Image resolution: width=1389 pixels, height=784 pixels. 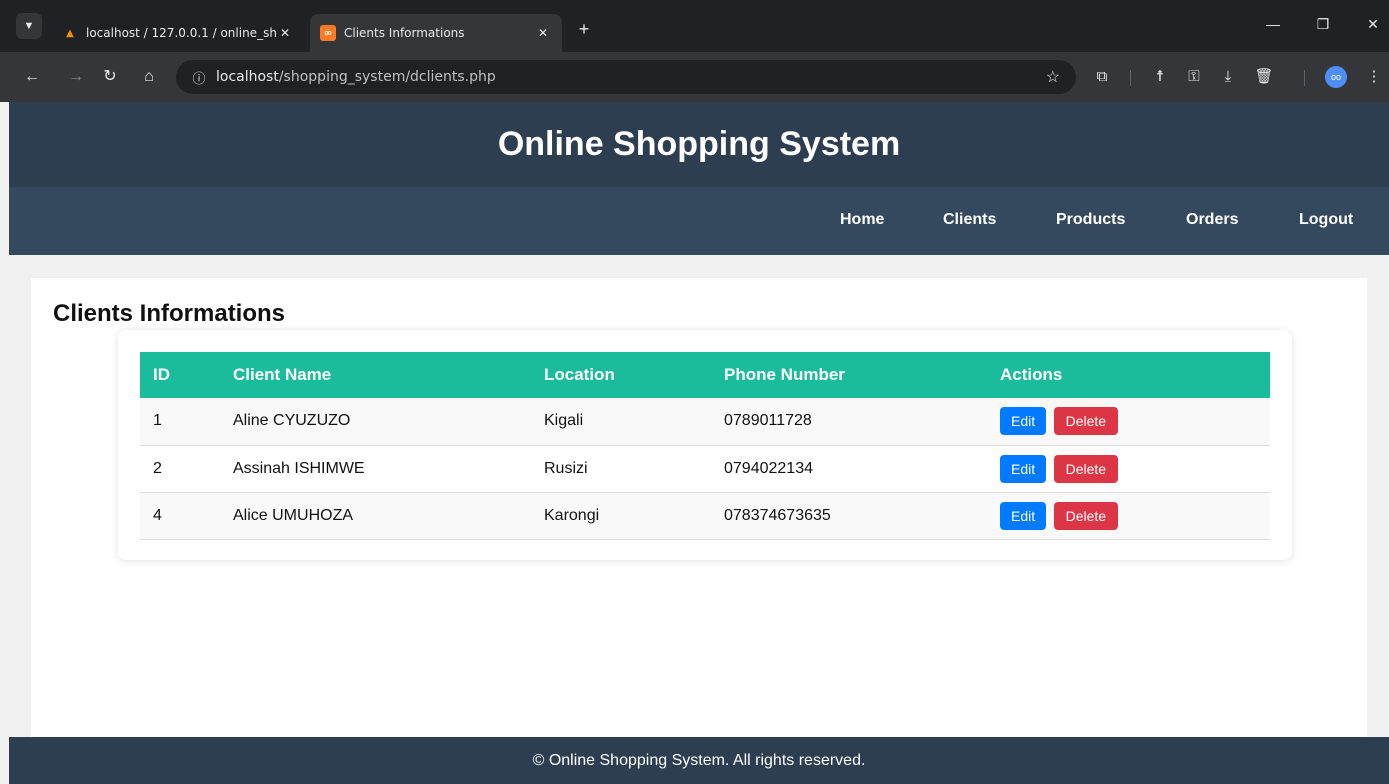 I want to click on cell-location: Karongi, so click(x=621, y=516).